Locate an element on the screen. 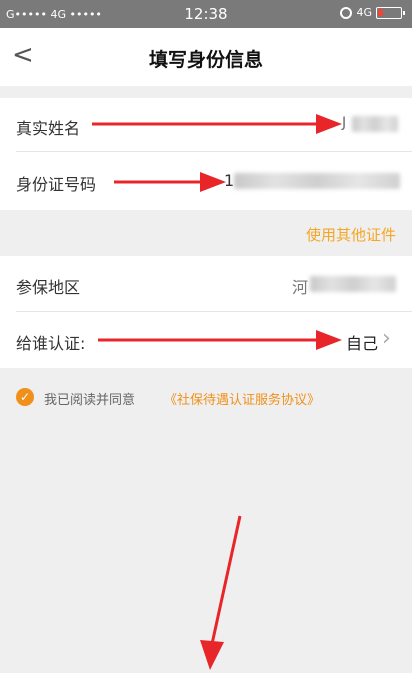 The width and height of the screenshot is (412, 673). insured-region-label: 参保地区 is located at coordinates (48, 287).